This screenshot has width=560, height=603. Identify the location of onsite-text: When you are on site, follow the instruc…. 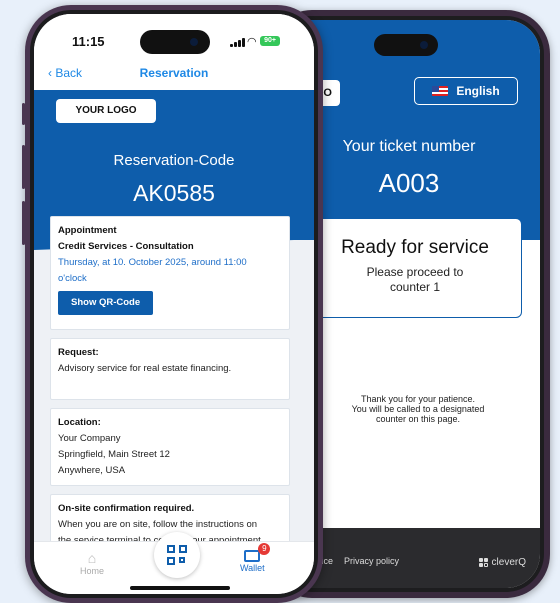
(158, 524).